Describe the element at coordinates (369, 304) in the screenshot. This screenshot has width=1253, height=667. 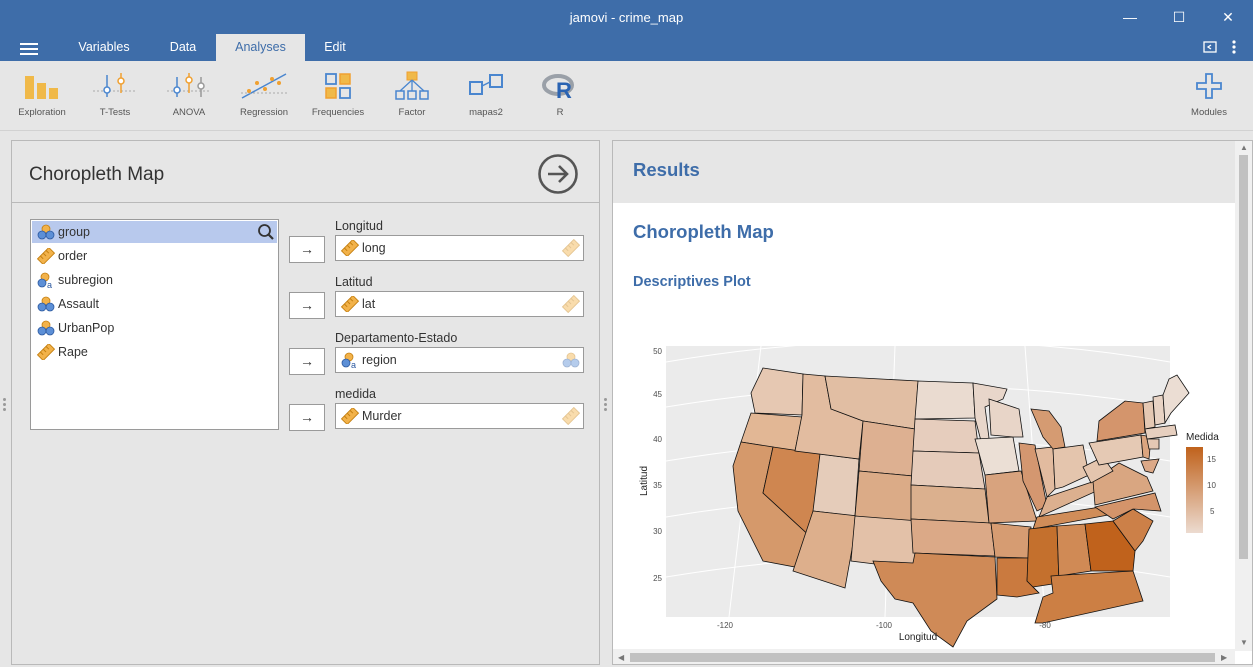
I see `latitud-value: lat` at that location.